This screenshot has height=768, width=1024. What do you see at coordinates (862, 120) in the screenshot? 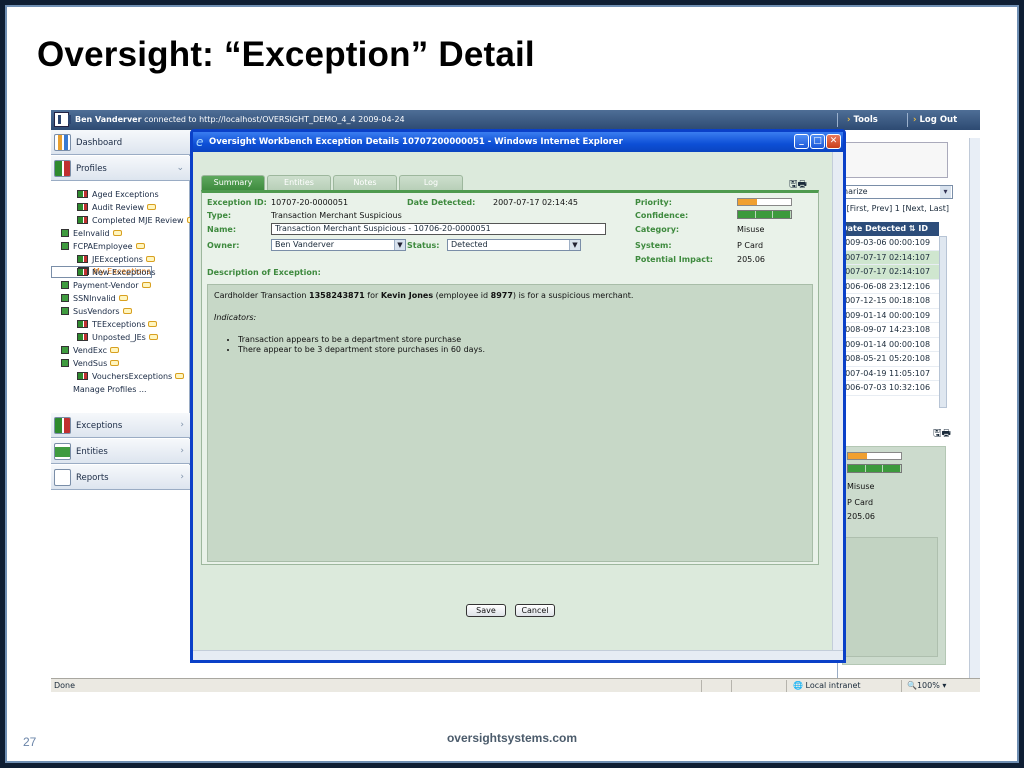
I see `tools-link: › Tools` at bounding box center [862, 120].